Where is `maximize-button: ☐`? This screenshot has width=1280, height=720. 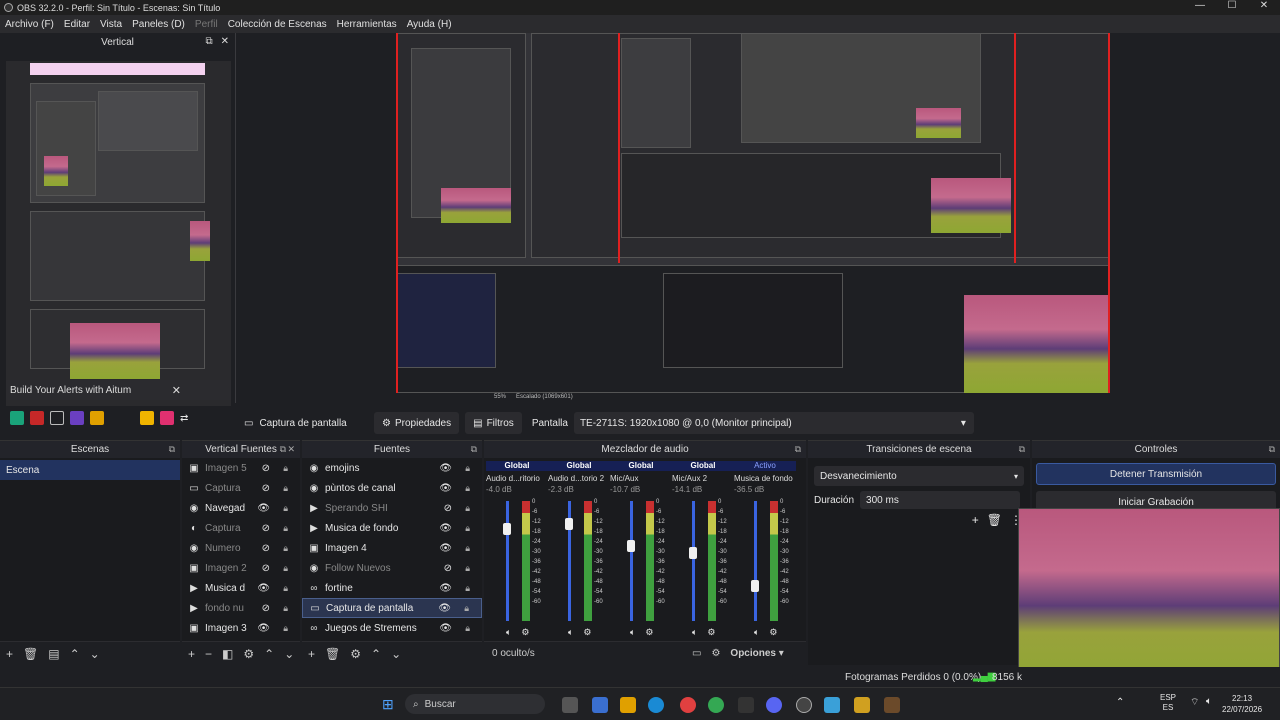 maximize-button: ☐ is located at coordinates (1232, 5).